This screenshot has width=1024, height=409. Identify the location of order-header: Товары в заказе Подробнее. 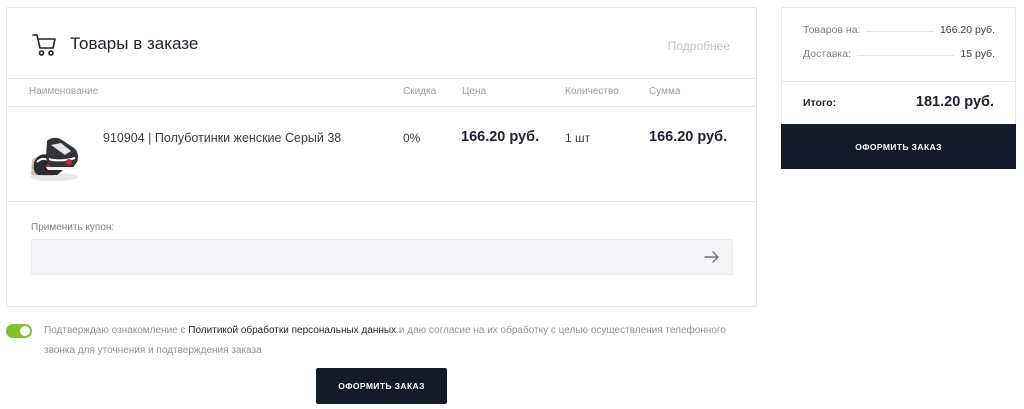
(381, 43).